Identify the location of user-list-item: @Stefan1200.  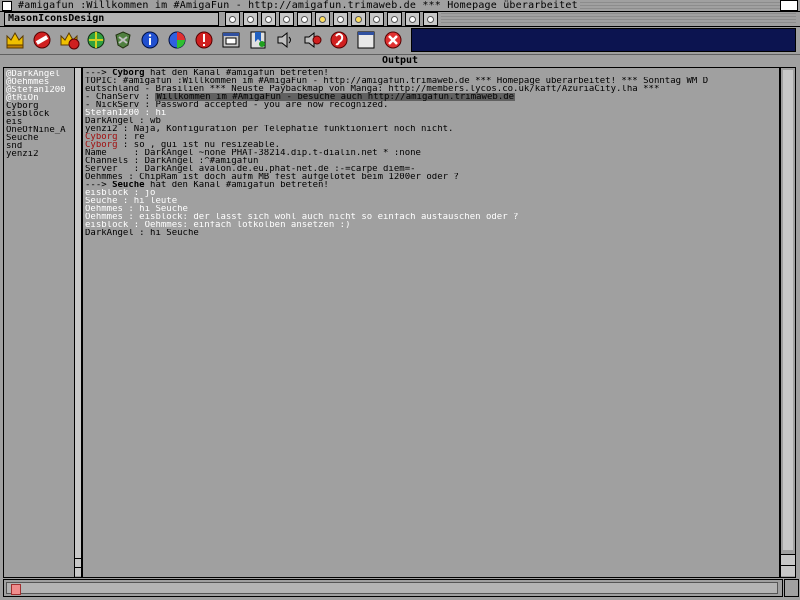
(40, 90).